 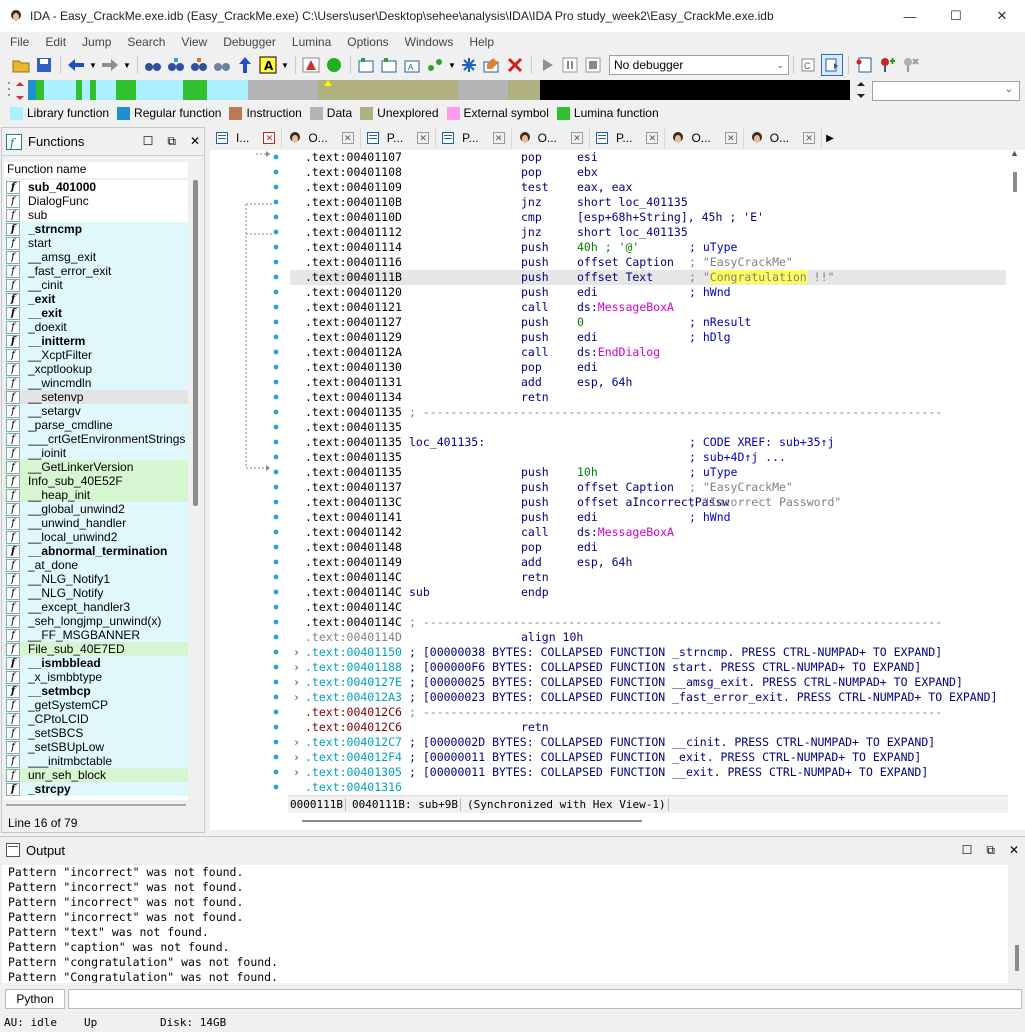 I want to click on add-breakpoint-icon, so click(x=887, y=65).